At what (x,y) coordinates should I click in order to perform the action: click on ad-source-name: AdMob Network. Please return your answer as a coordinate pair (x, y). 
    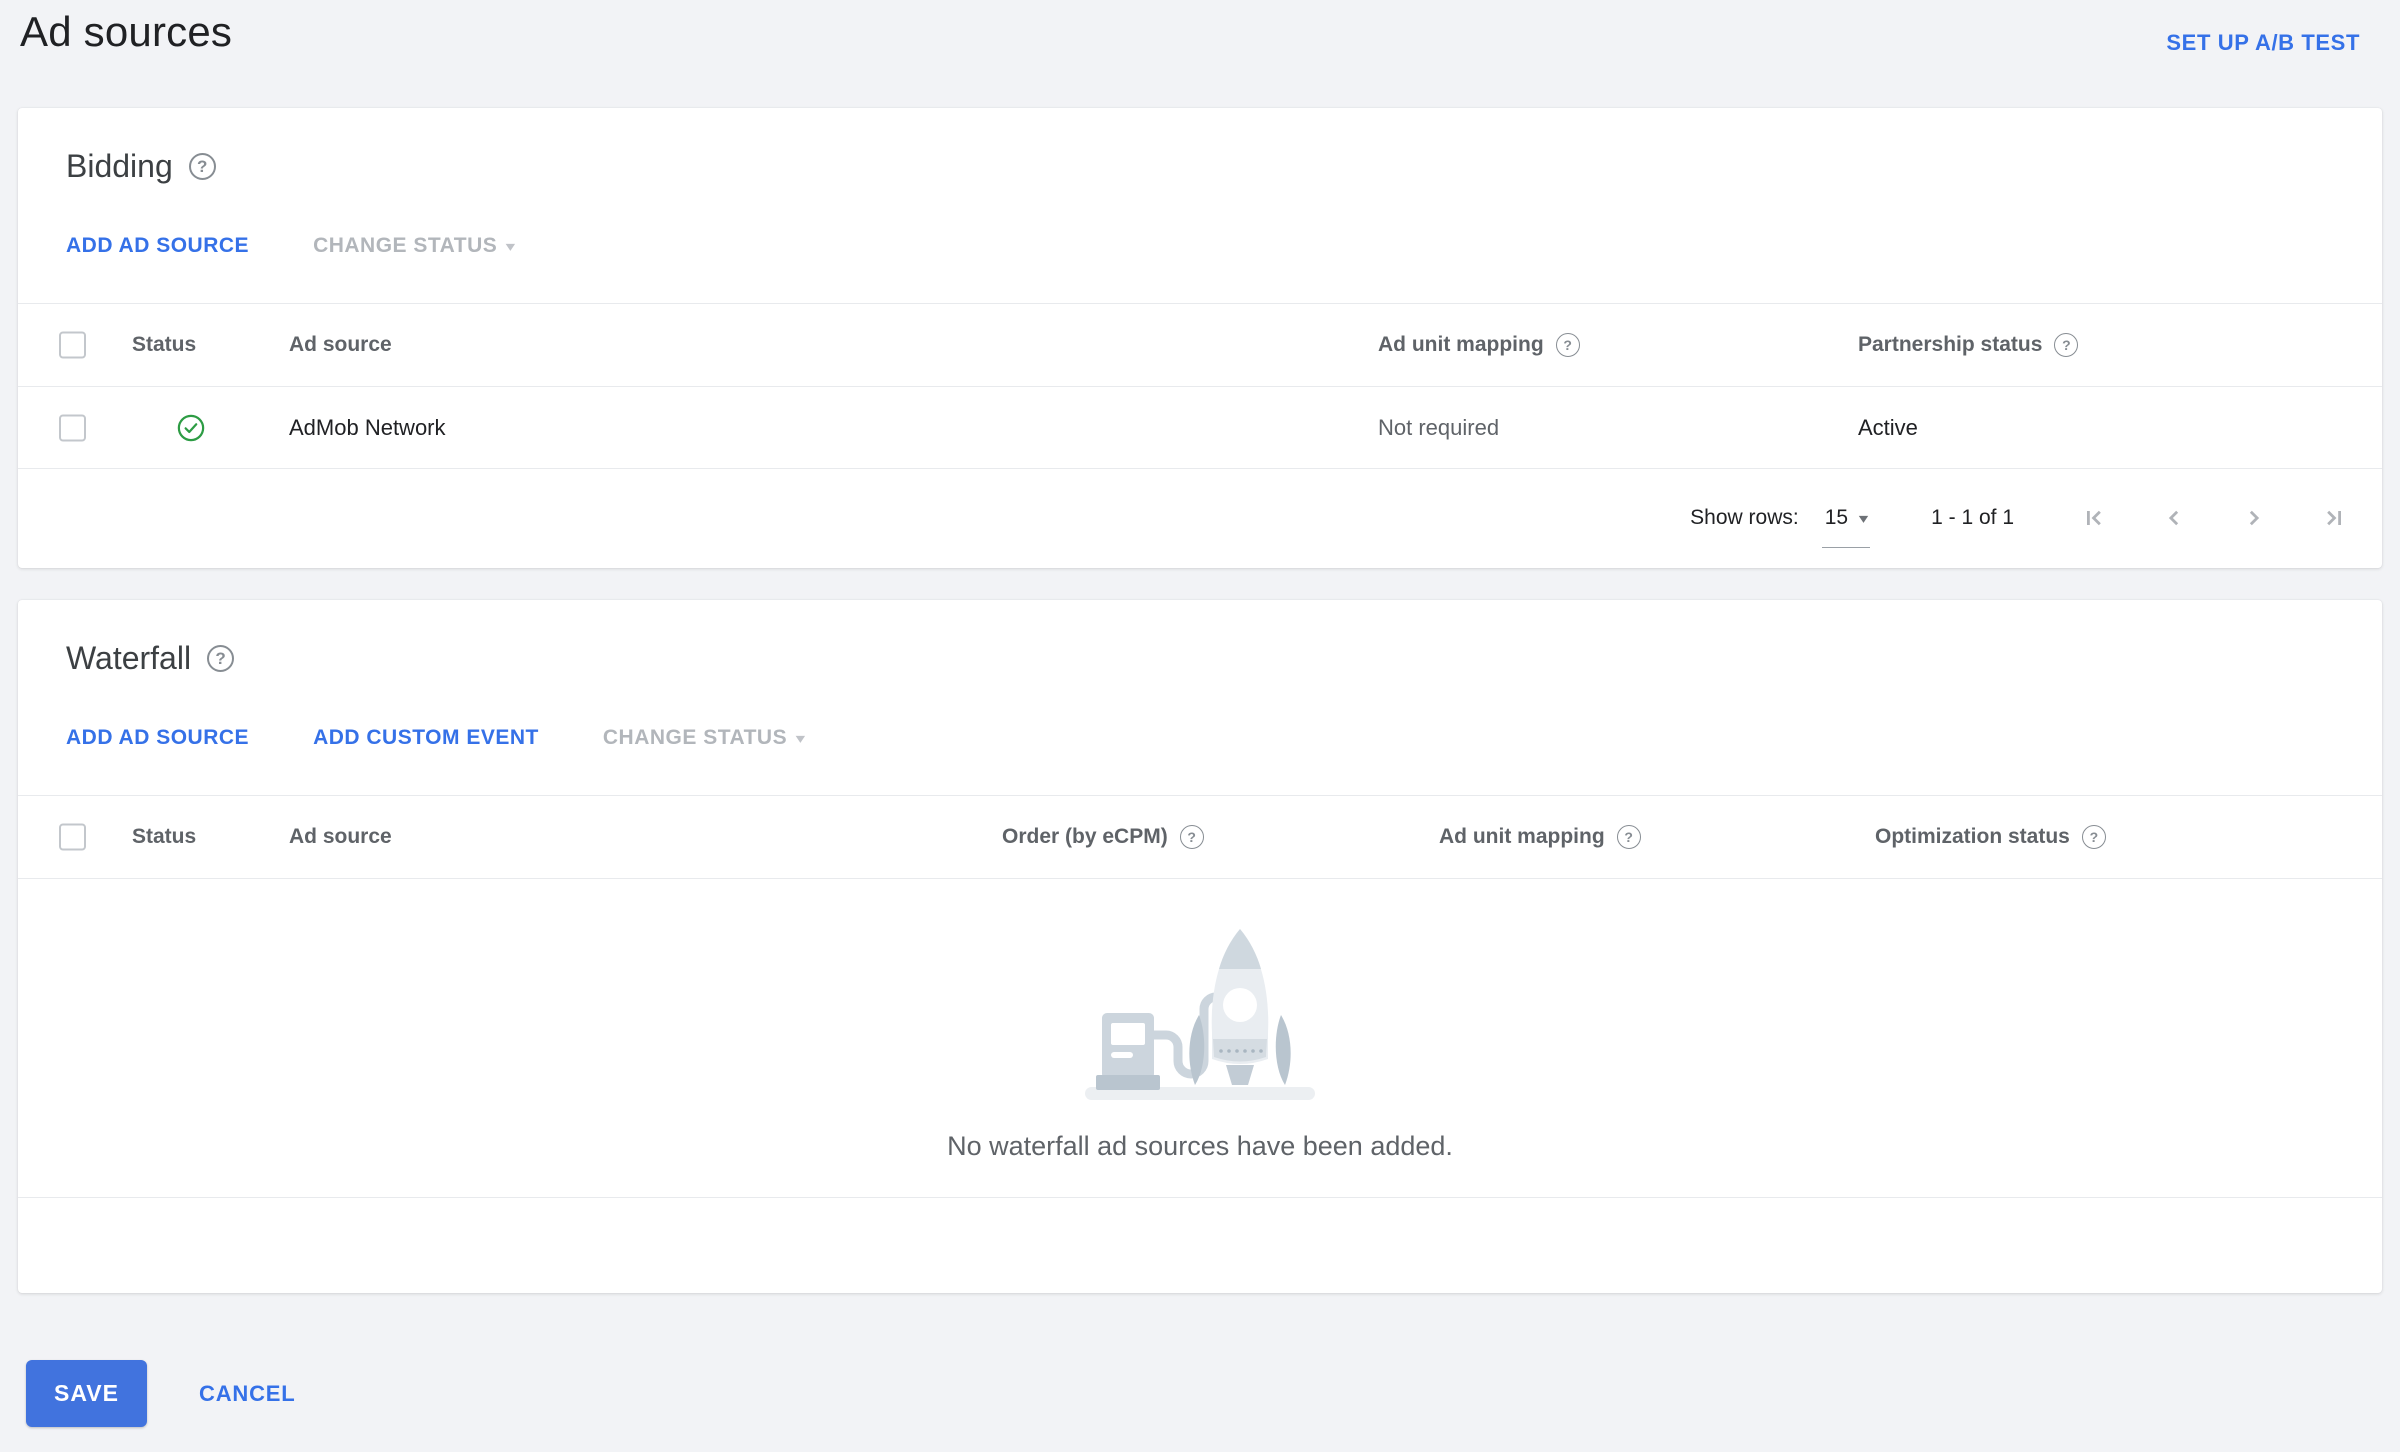
    Looking at the image, I should click on (367, 427).